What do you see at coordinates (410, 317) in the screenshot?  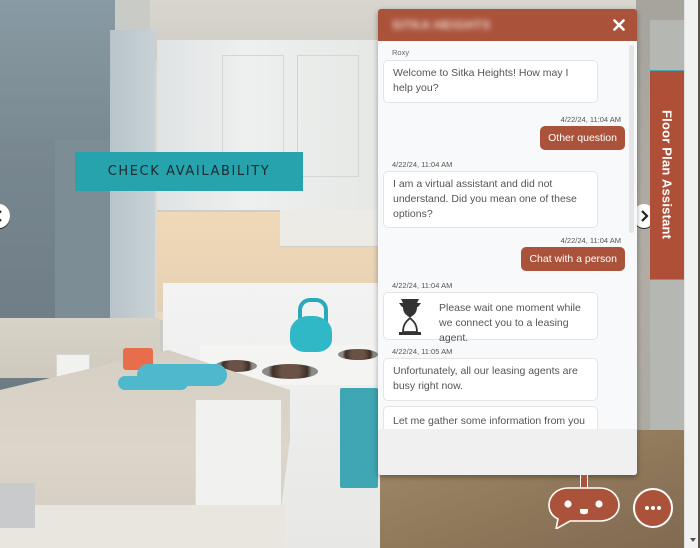 I see `hourglass-icon` at bounding box center [410, 317].